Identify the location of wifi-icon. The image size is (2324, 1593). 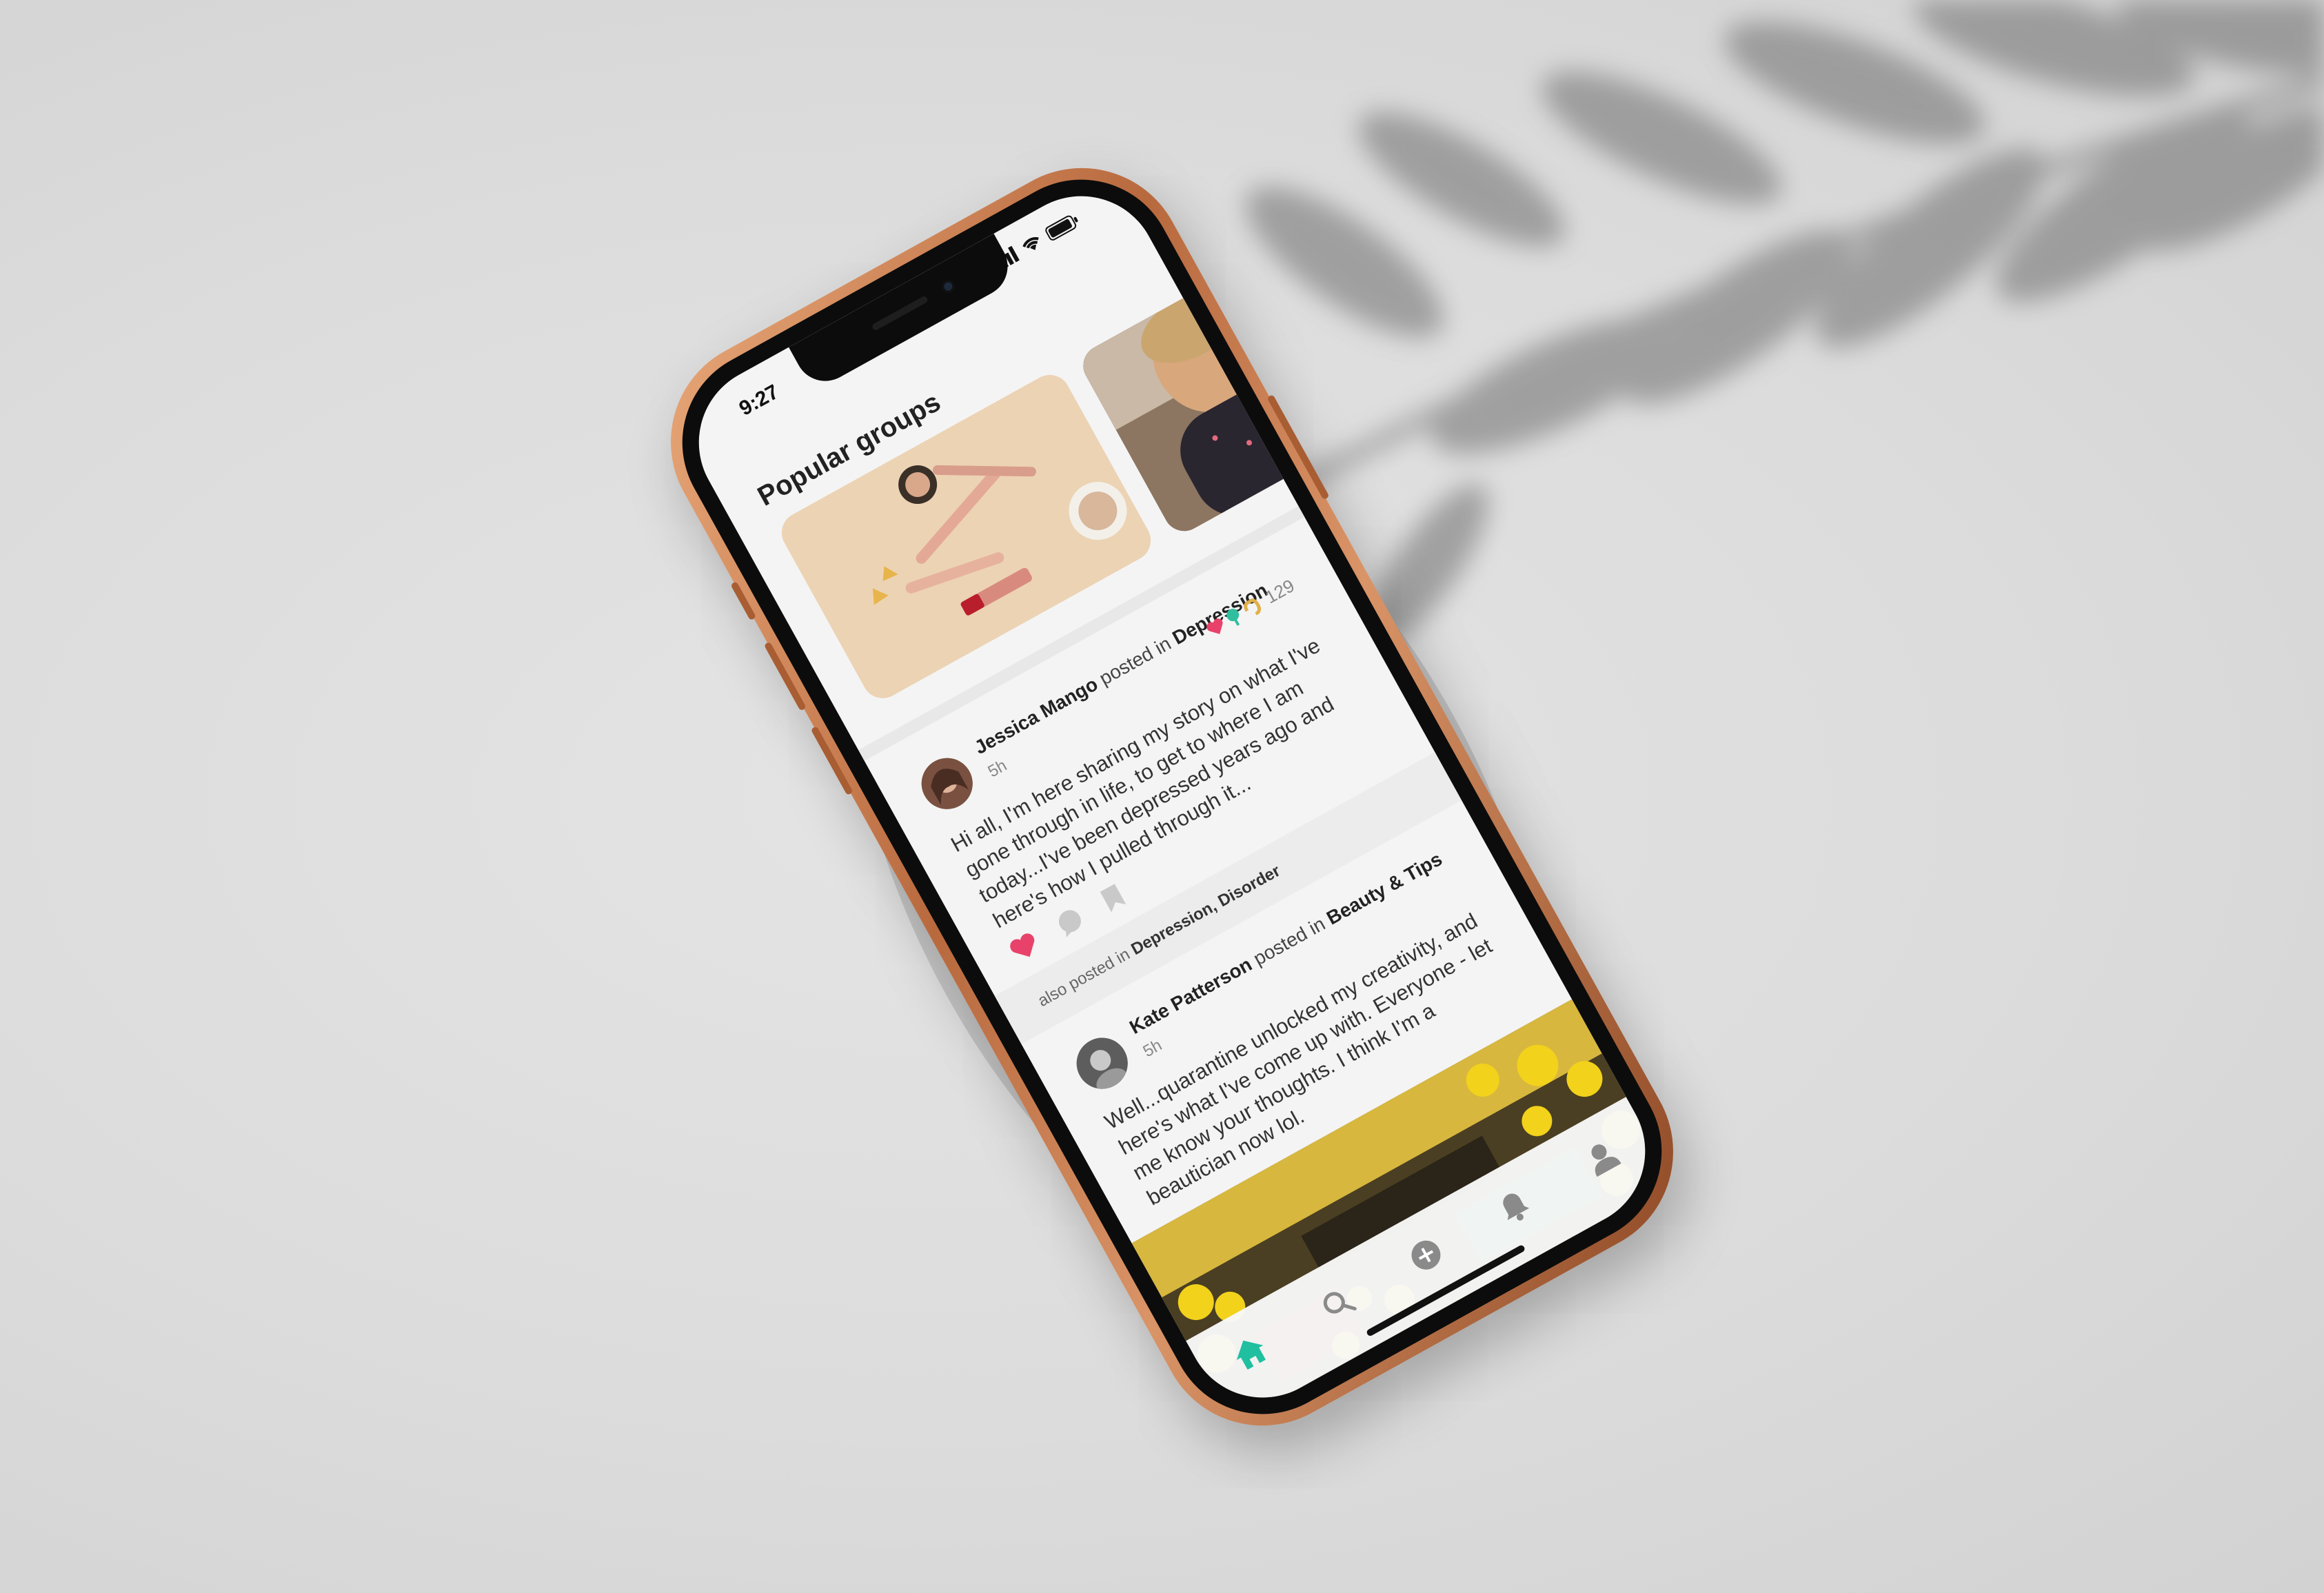
(1030, 243).